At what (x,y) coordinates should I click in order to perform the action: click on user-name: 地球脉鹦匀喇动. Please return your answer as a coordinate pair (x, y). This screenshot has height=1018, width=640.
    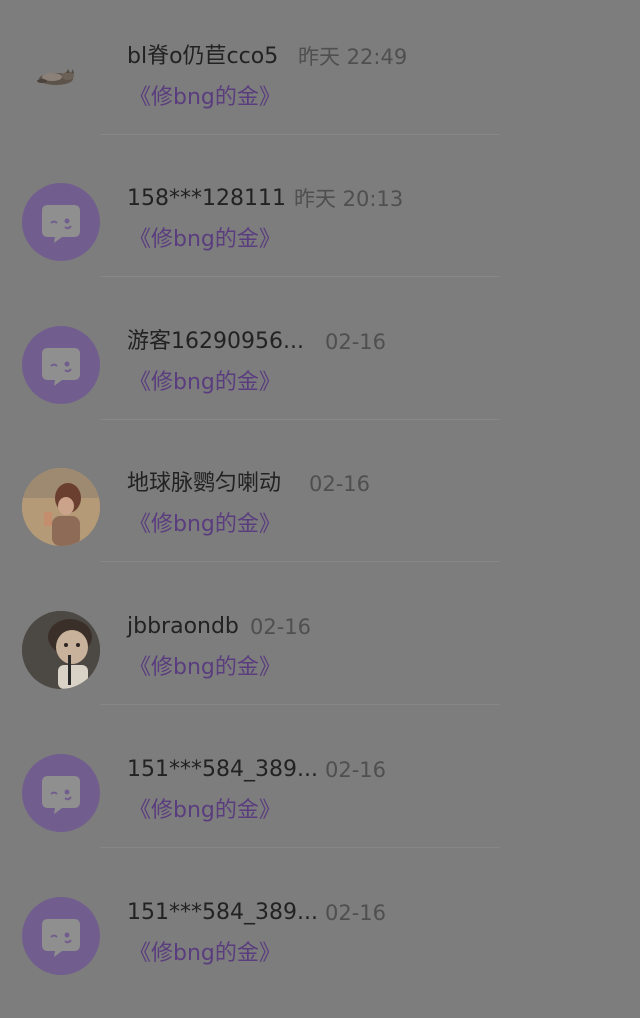
    Looking at the image, I should click on (204, 484).